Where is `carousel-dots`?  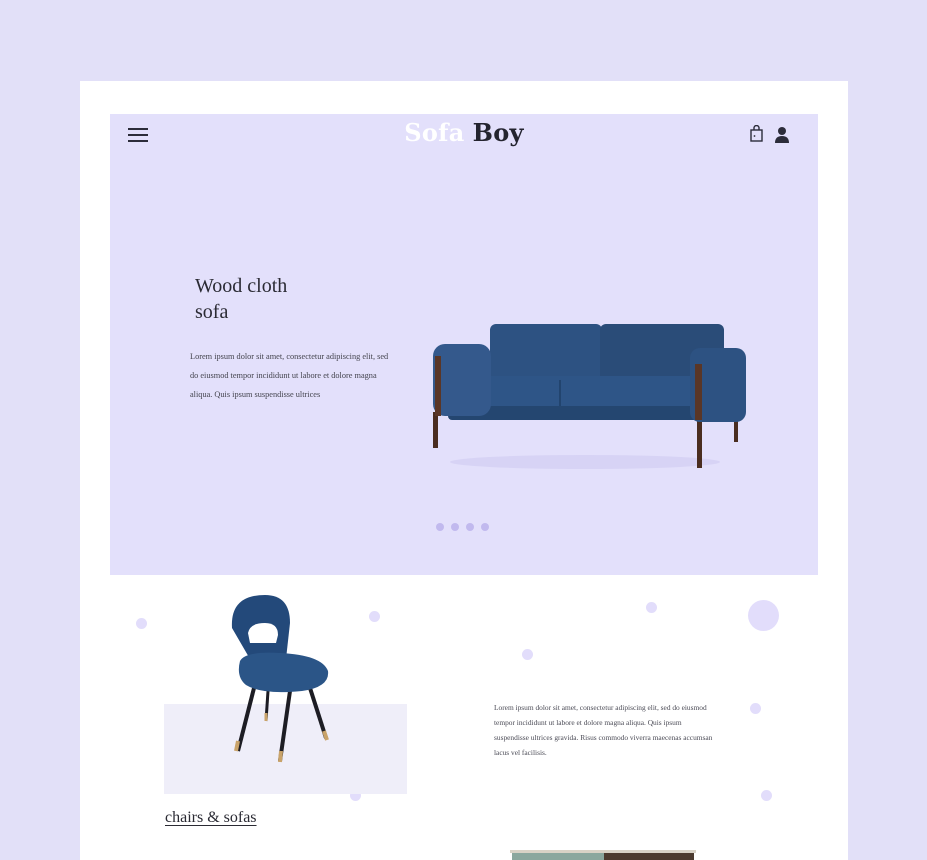 carousel-dots is located at coordinates (462, 527).